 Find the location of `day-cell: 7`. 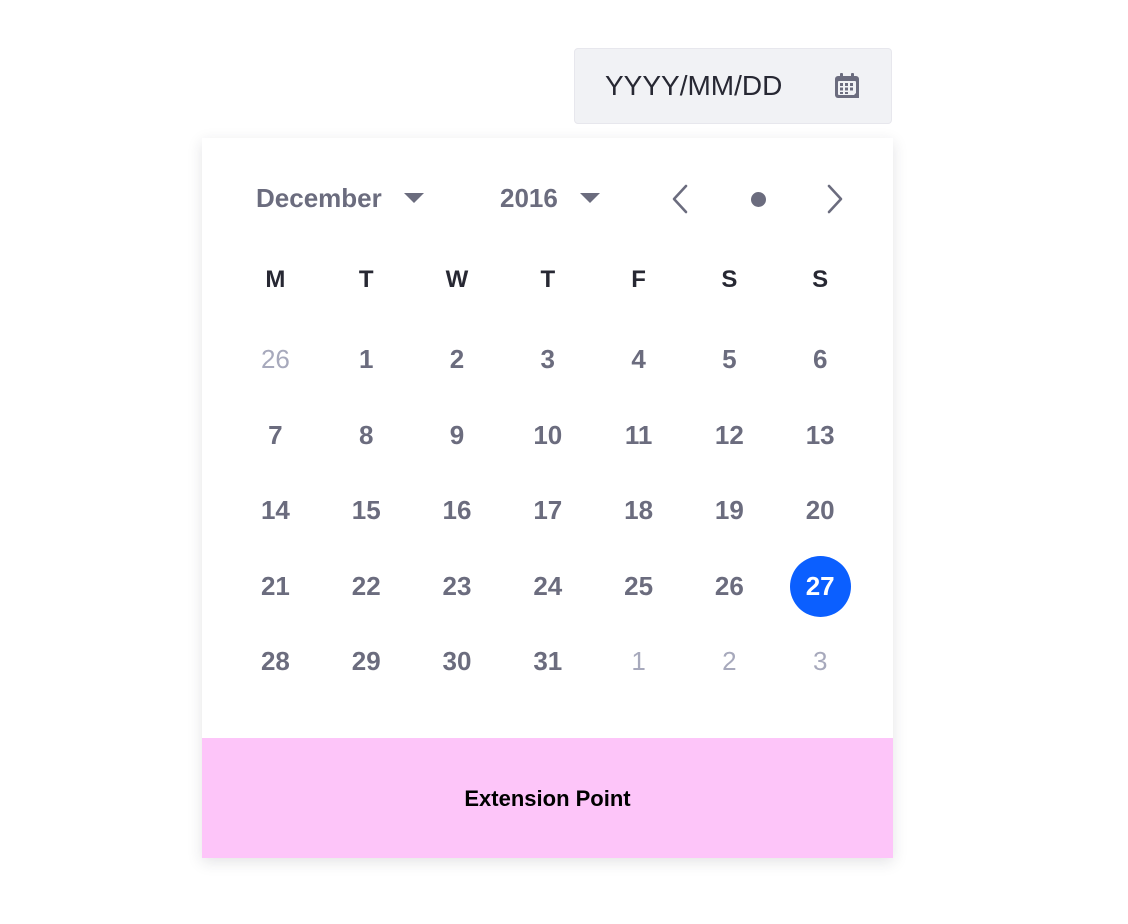

day-cell: 7 is located at coordinates (275, 436).